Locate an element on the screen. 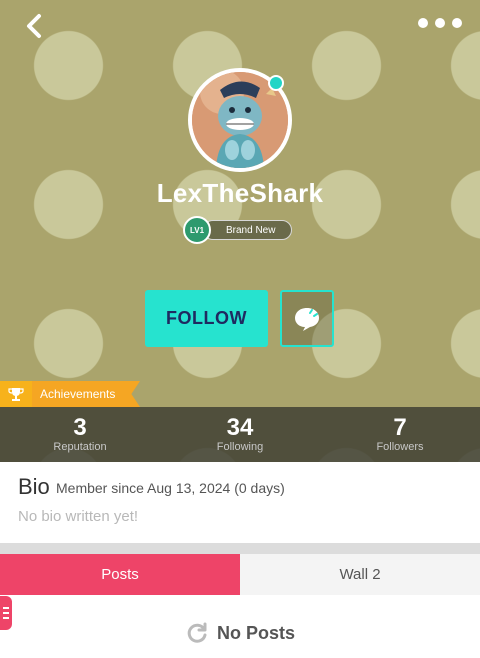 Image resolution: width=480 pixels, height=658 pixels. refresh-icon is located at coordinates (197, 633).